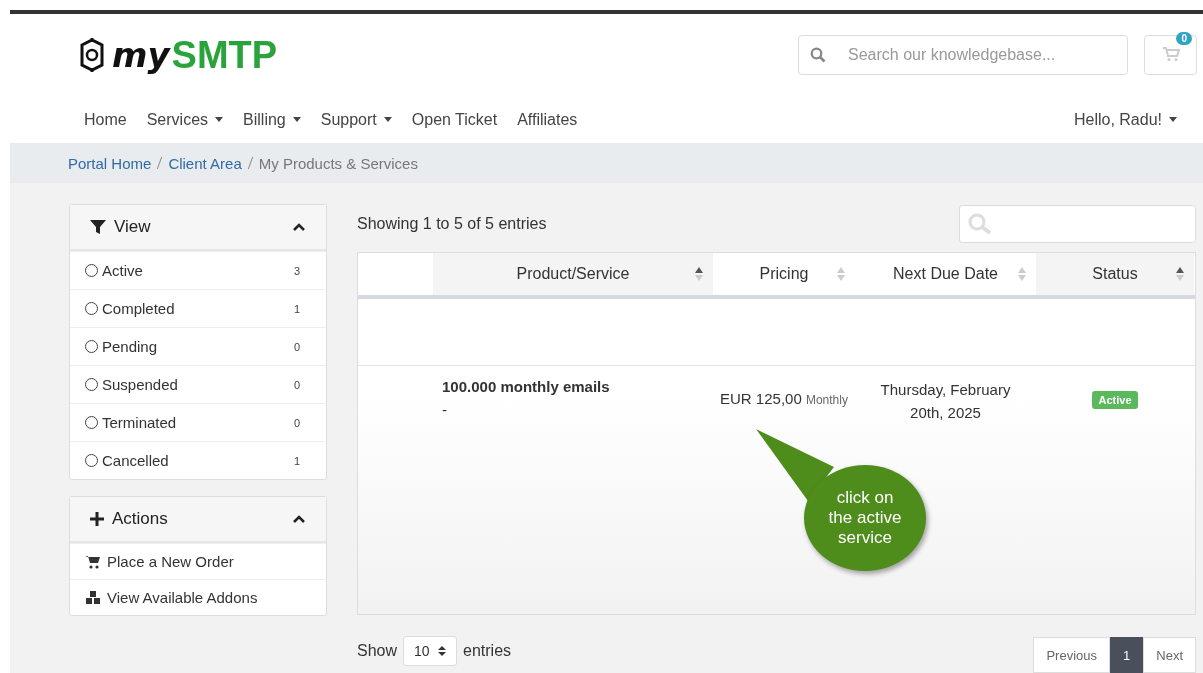 The height and width of the screenshot is (673, 1203). Describe the element at coordinates (92, 55) in the screenshot. I see `logo-icon` at that location.